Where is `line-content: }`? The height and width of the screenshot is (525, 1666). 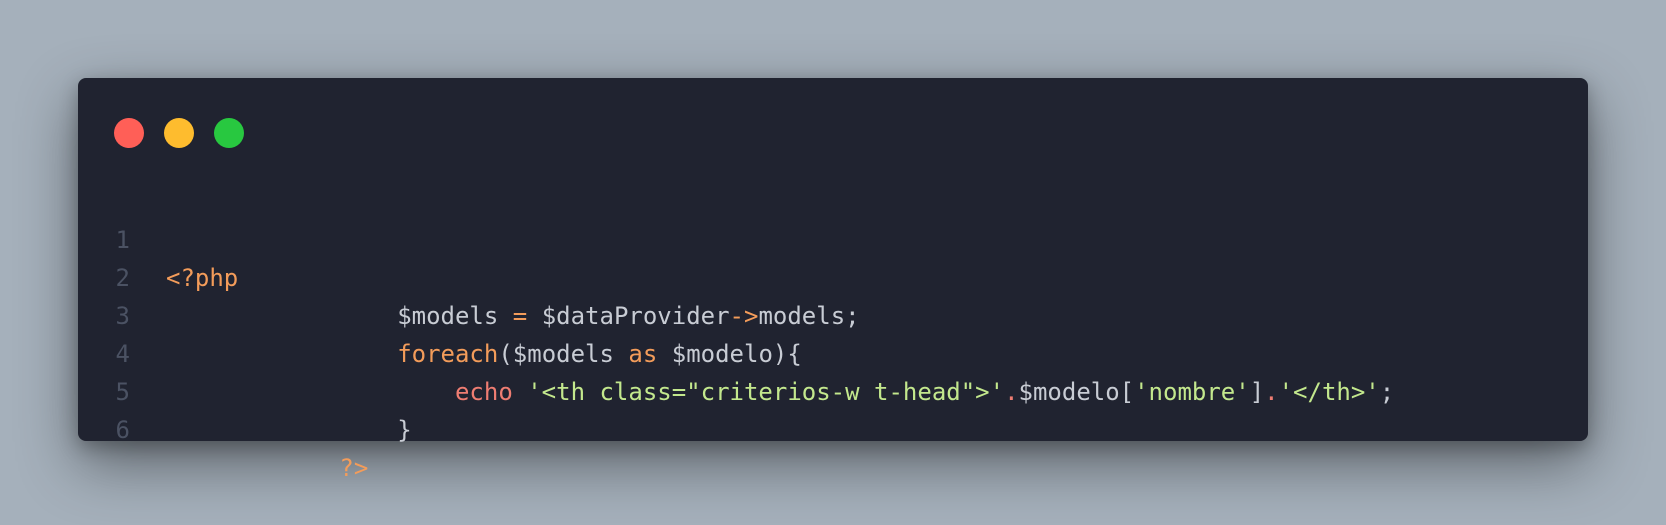 line-content: } is located at coordinates (289, 430).